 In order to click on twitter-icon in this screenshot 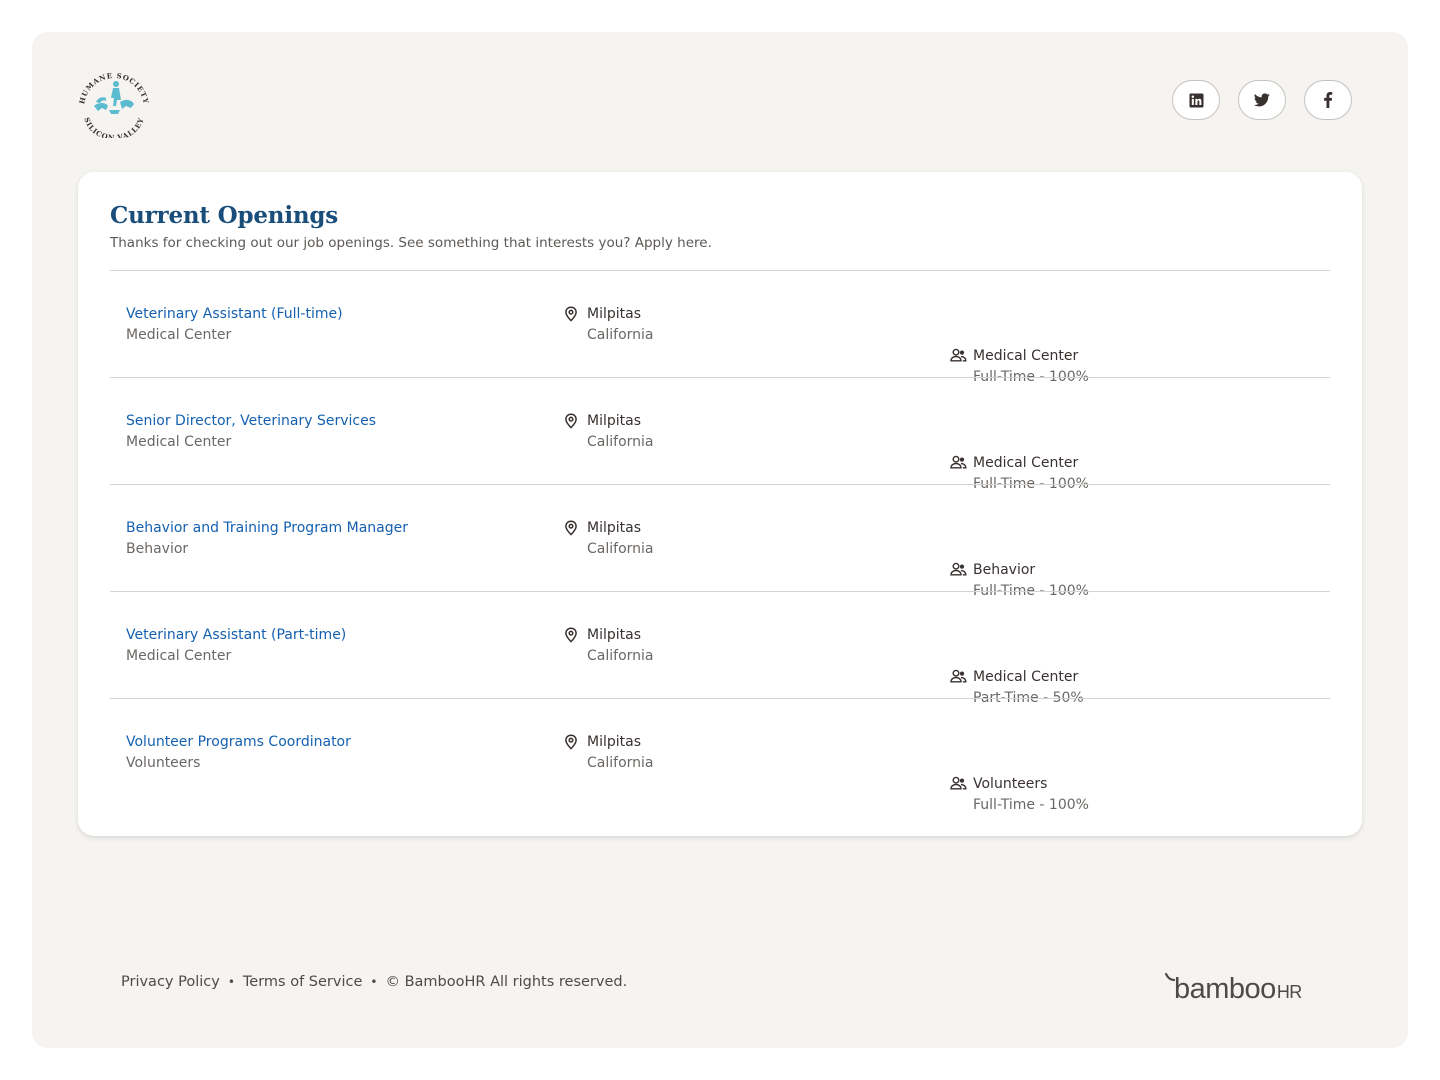, I will do `click(1262, 100)`.